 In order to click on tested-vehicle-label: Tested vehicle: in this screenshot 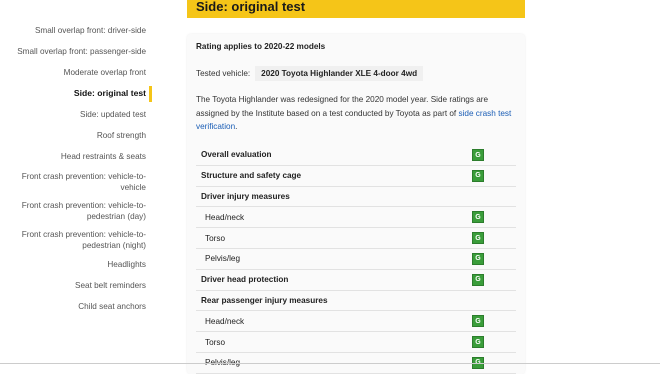, I will do `click(223, 73)`.